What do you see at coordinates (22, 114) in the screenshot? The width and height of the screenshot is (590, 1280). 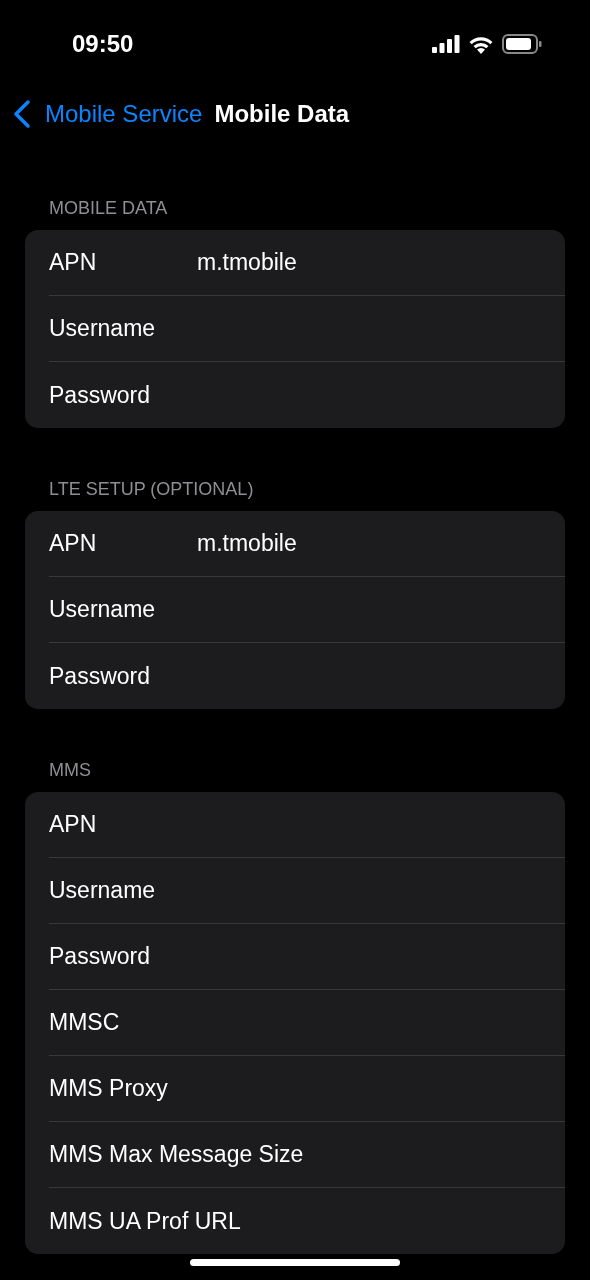 I see `back-chevron-icon` at bounding box center [22, 114].